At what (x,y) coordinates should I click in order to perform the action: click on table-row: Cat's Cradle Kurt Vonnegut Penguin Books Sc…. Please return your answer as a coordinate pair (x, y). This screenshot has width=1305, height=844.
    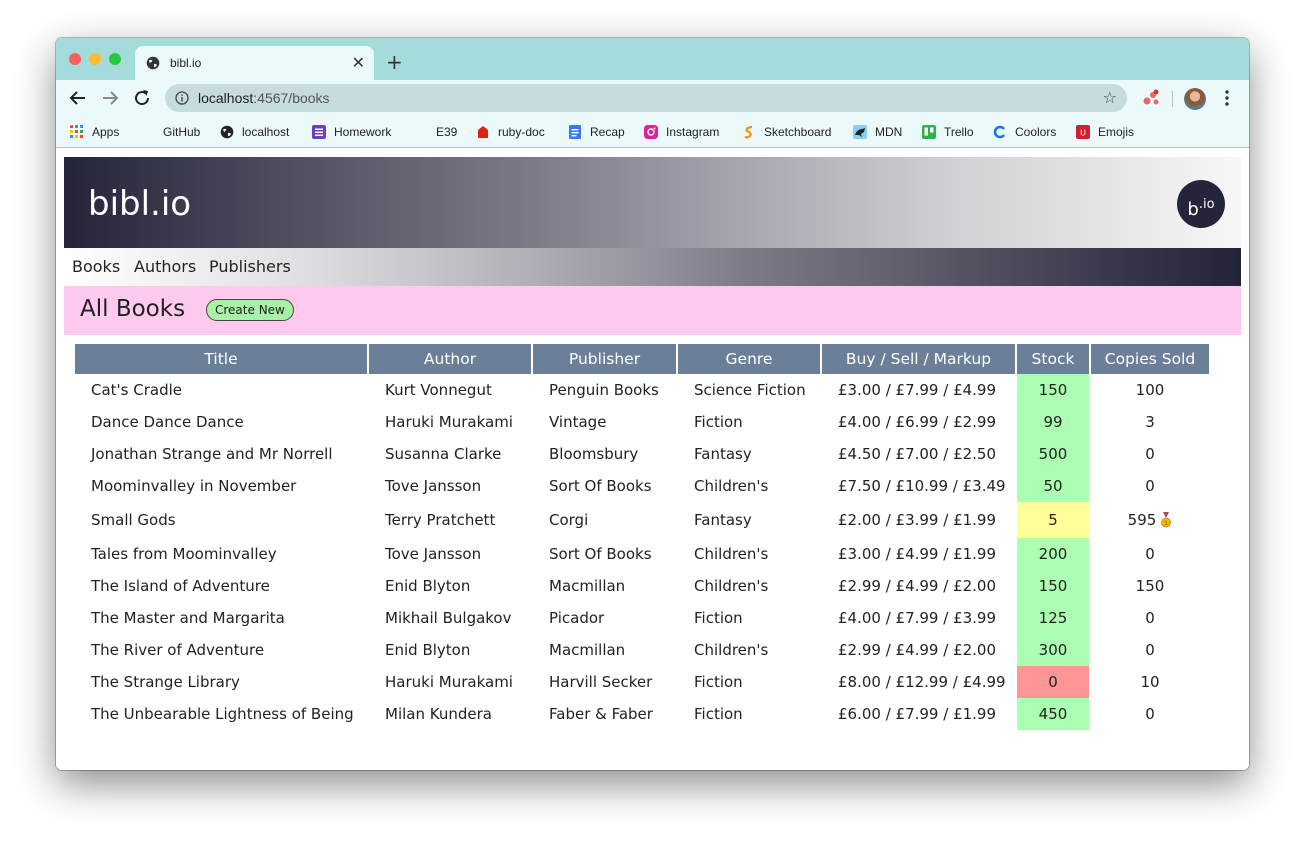
    Looking at the image, I should click on (642, 390).